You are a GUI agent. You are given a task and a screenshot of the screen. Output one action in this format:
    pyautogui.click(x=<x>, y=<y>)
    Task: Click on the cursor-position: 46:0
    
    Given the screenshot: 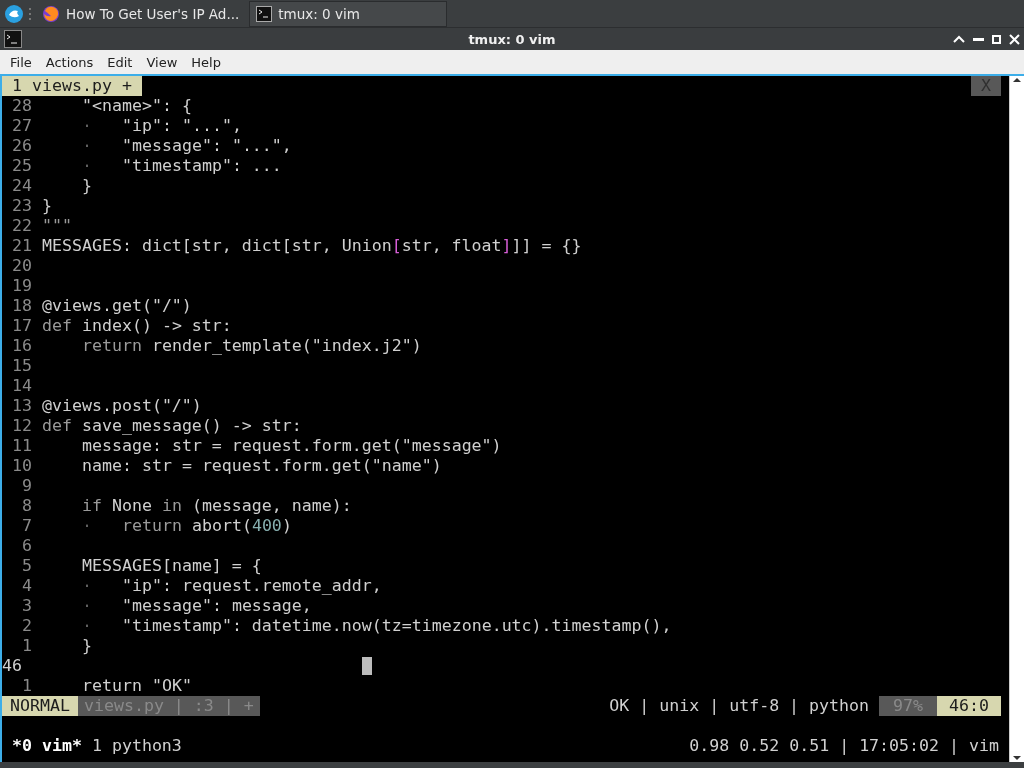 What is the action you would take?
    pyautogui.click(x=969, y=706)
    